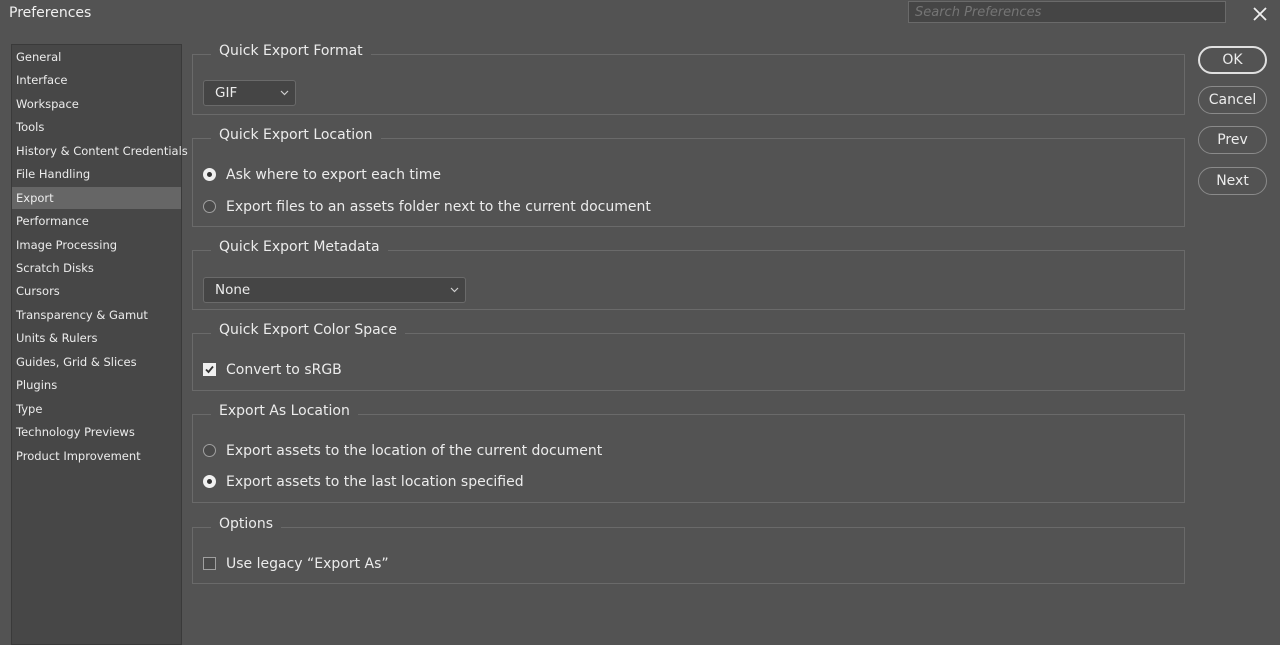  Describe the element at coordinates (96, 432) in the screenshot. I see `sidebar-item-technology-previews: Technology Previews` at that location.